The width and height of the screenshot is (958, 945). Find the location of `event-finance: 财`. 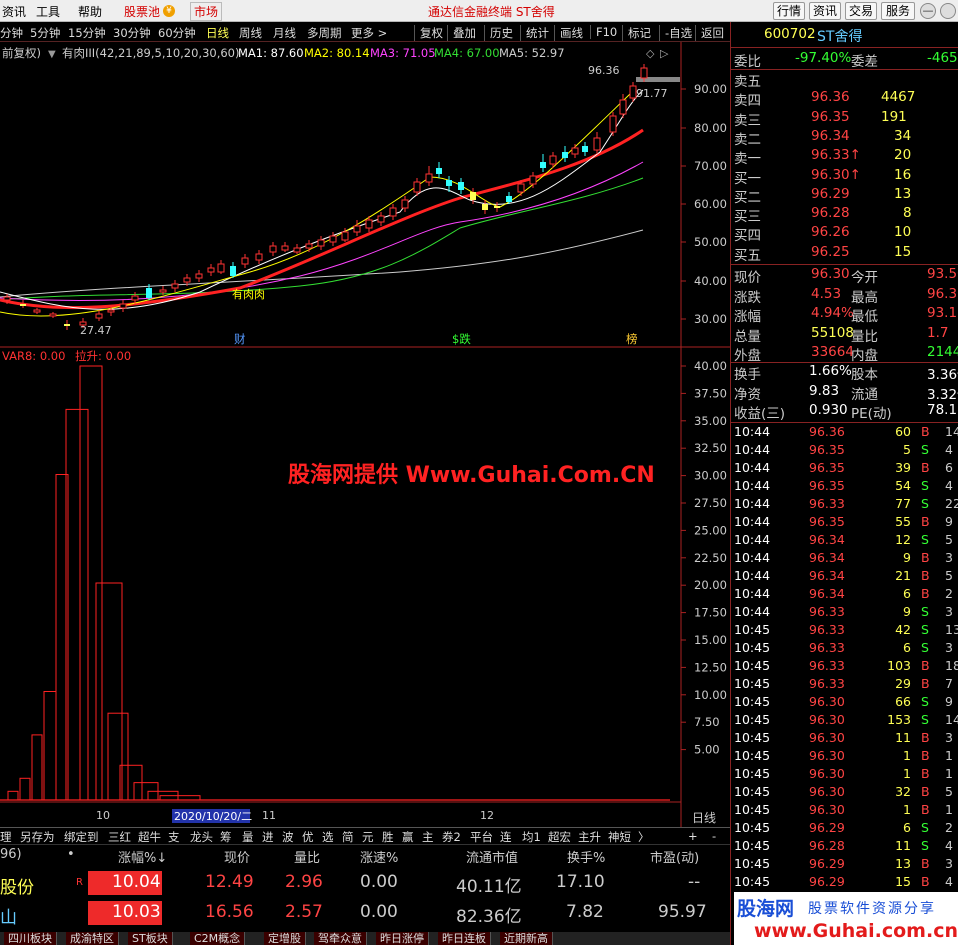

event-finance: 财 is located at coordinates (240, 339).